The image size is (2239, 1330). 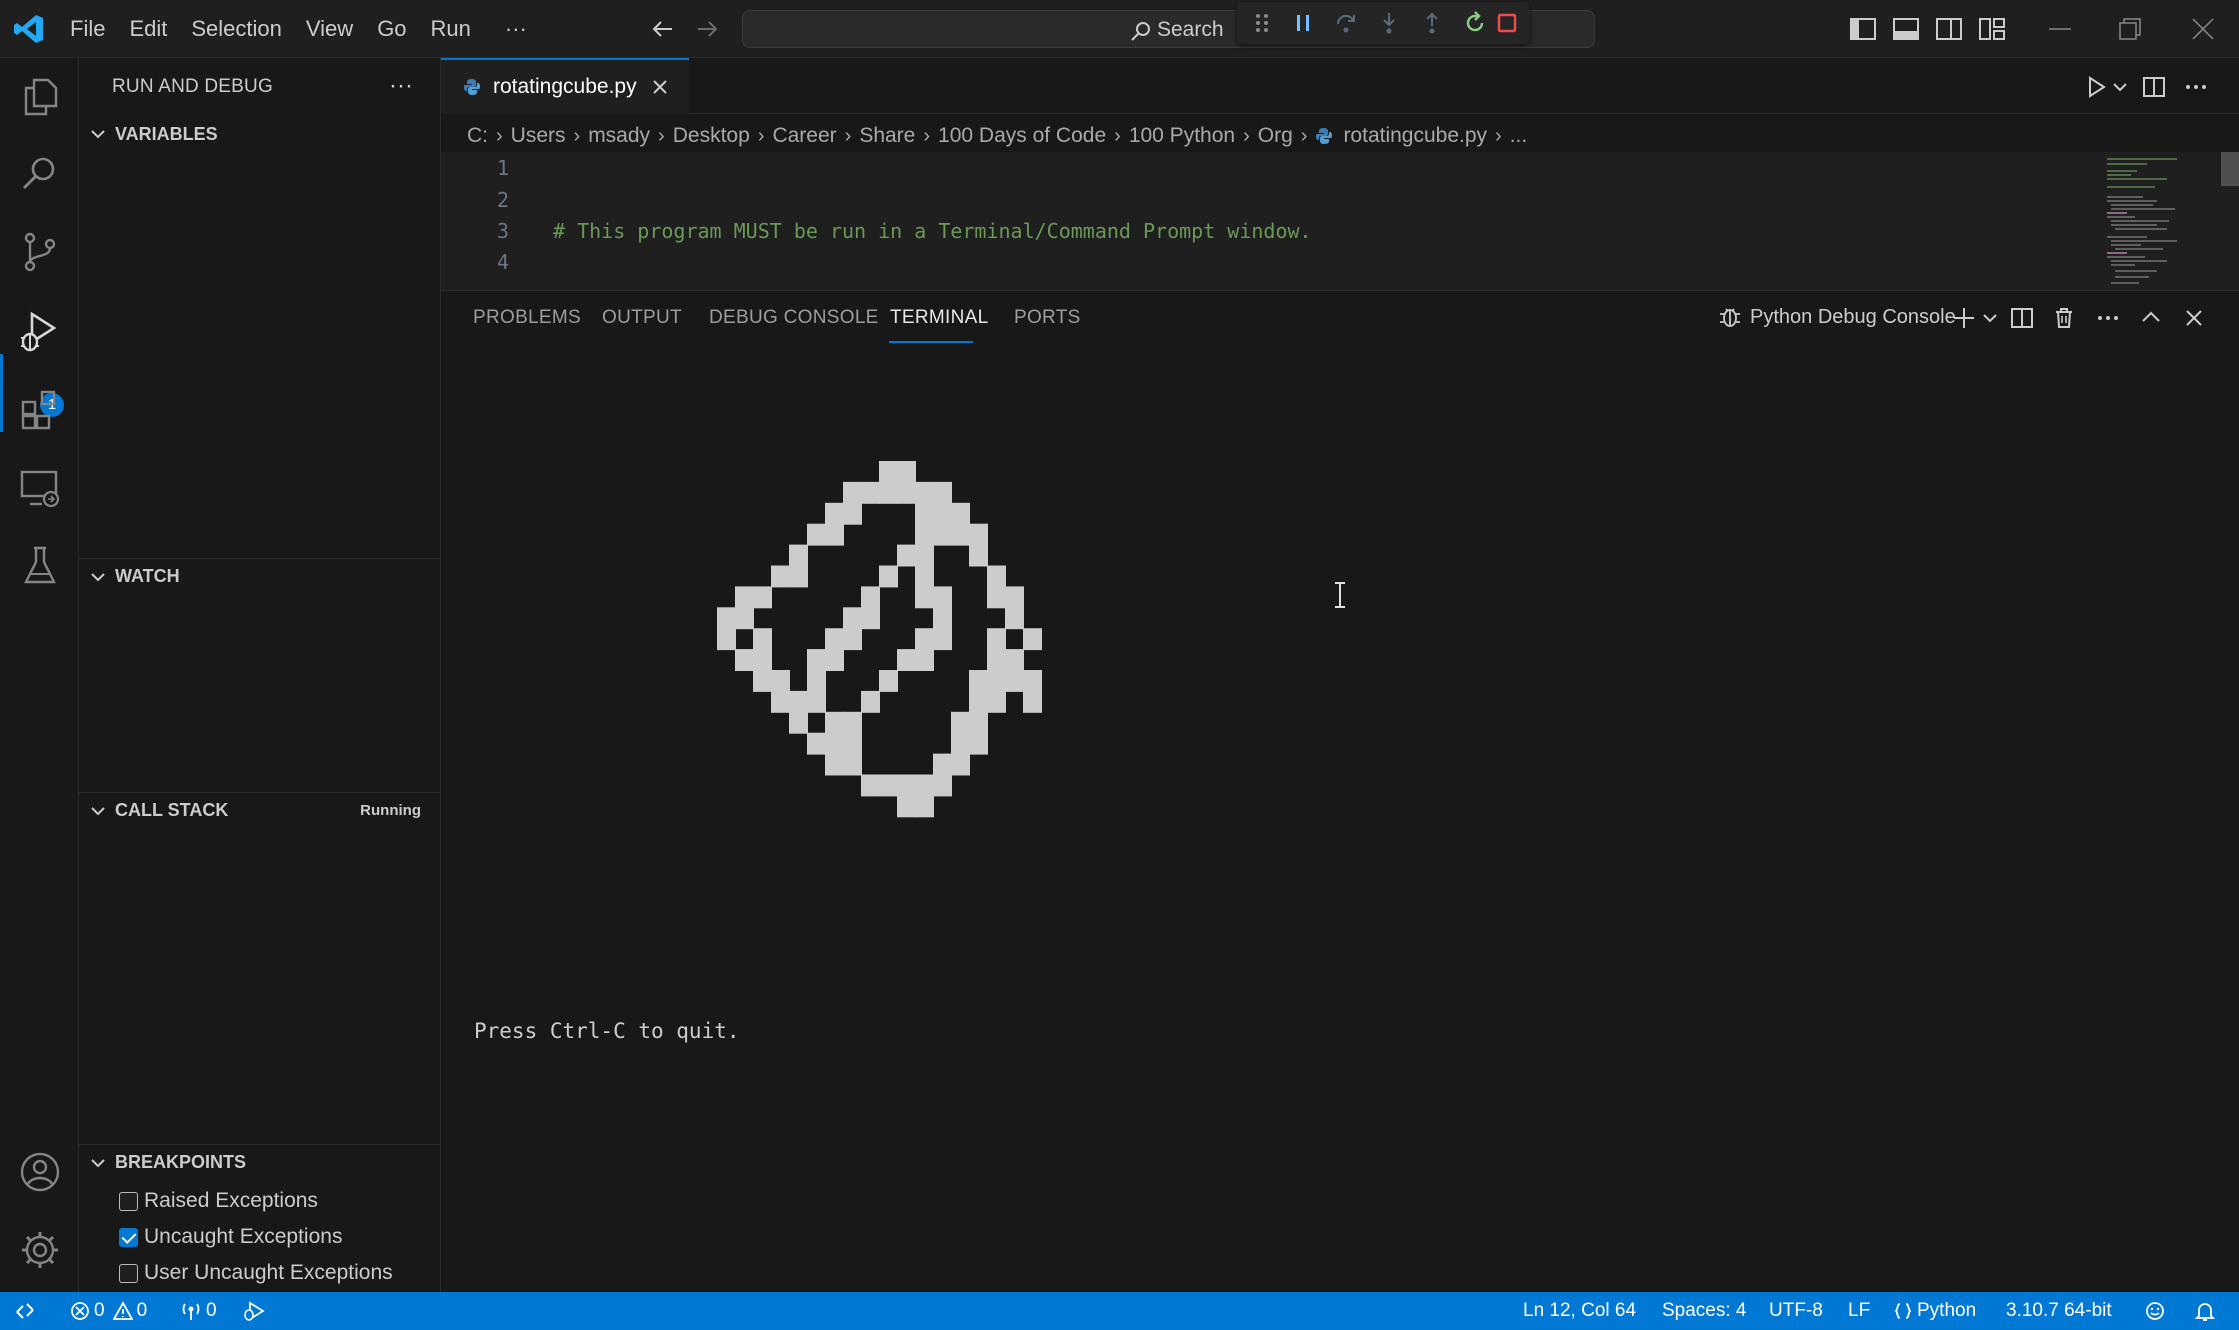 I want to click on kill-terminal-trash-icon, so click(x=2064, y=318).